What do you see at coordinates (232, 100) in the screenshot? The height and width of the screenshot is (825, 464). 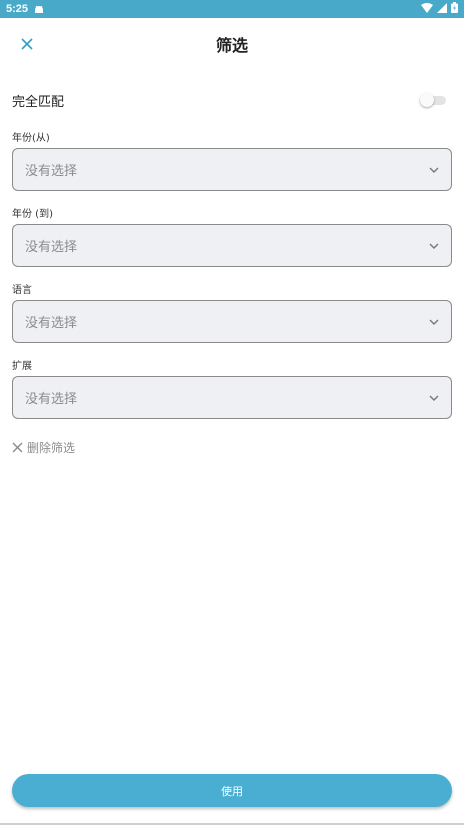 I see `exact-match-row: 完全匹配` at bounding box center [232, 100].